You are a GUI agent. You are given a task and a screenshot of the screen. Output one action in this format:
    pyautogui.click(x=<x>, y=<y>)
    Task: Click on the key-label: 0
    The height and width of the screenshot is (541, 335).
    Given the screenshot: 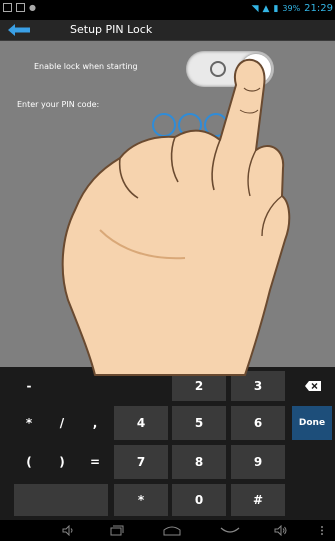 What is the action you would take?
    pyautogui.click(x=199, y=500)
    